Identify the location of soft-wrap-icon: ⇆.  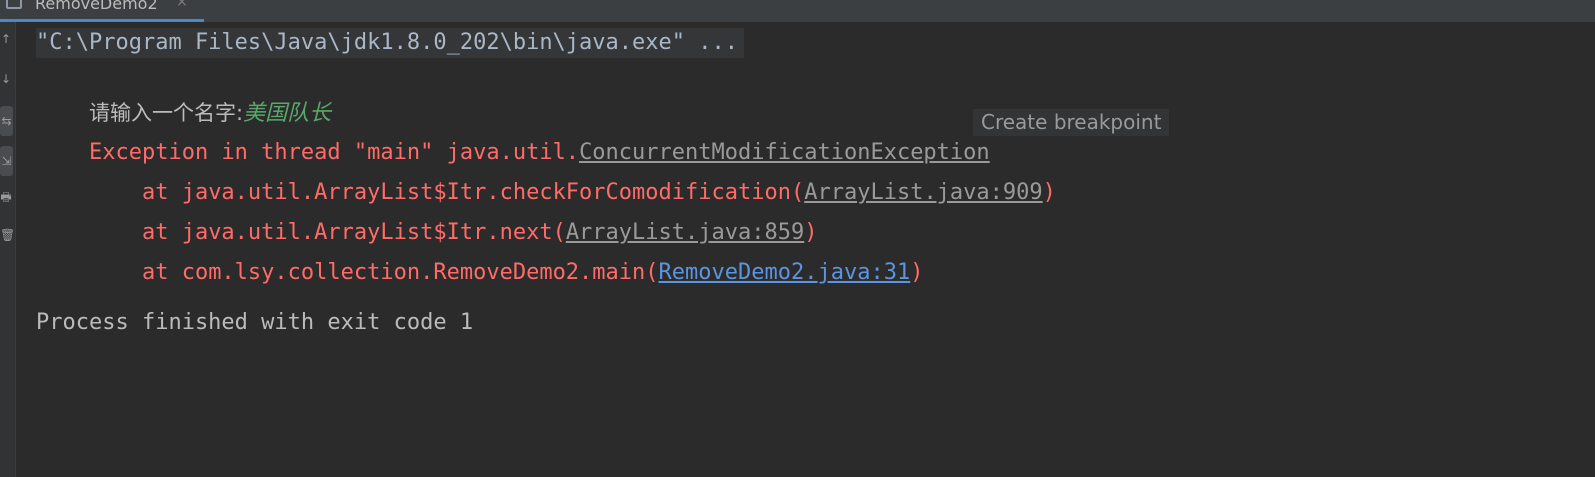
(6, 121).